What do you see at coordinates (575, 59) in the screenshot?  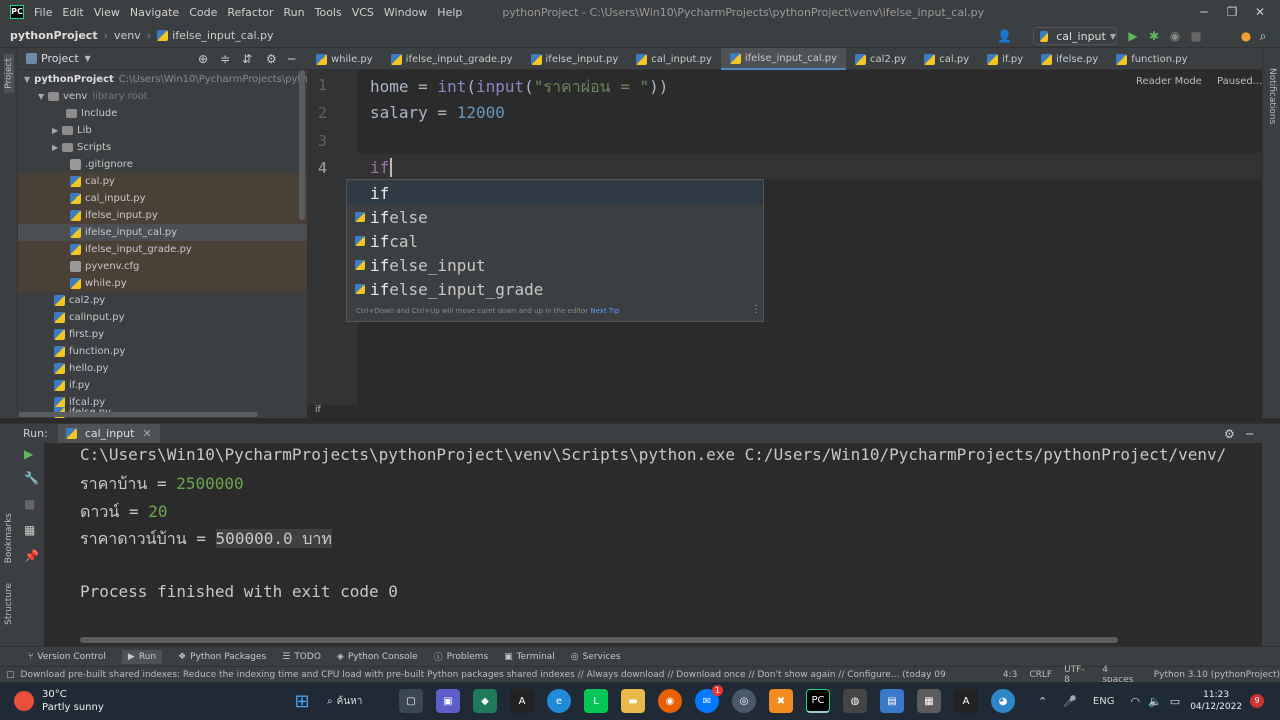 I see `tab-ifelse-input: ifelse_input.py` at bounding box center [575, 59].